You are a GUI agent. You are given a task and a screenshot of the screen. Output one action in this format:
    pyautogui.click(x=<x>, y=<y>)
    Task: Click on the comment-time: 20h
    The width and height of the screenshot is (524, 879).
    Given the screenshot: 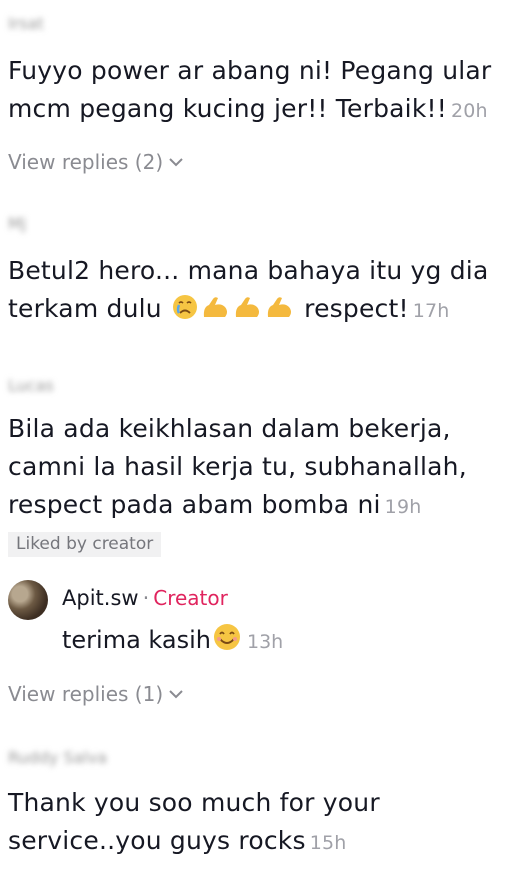 What is the action you would take?
    pyautogui.click(x=469, y=111)
    